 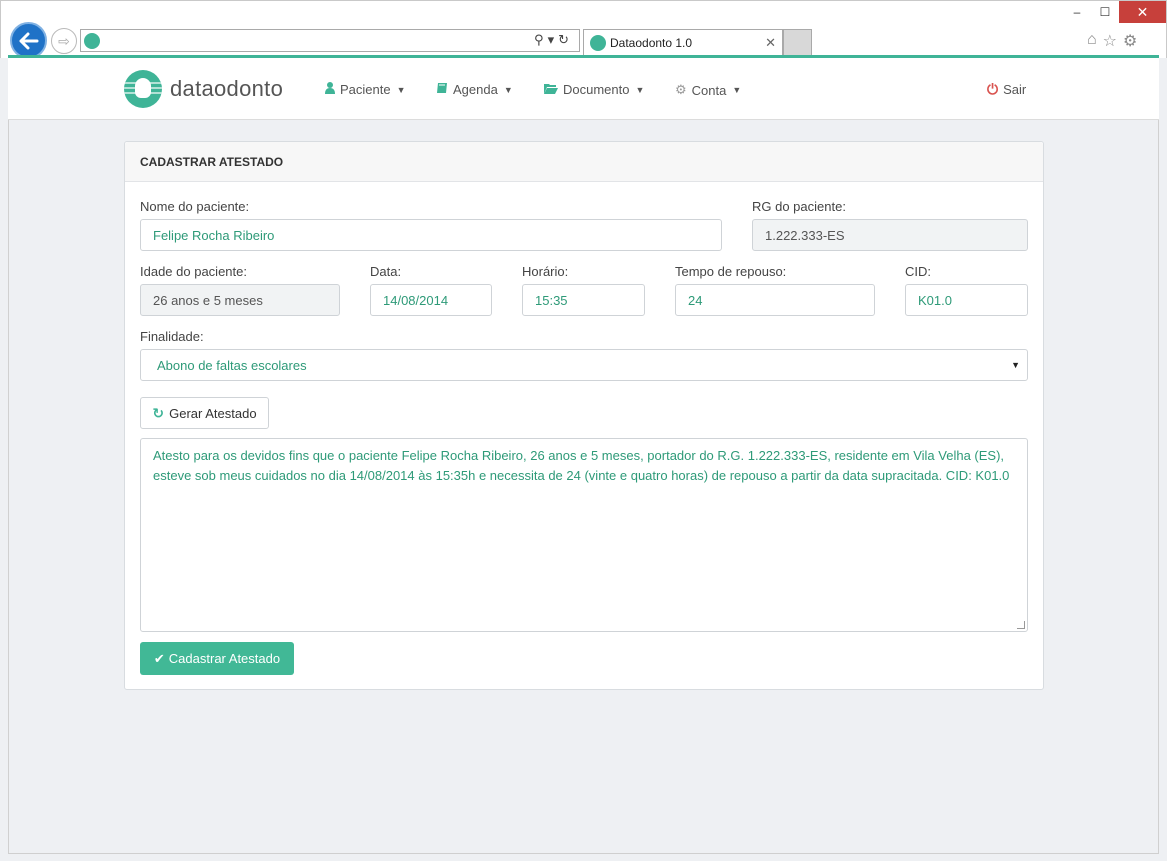 I want to click on logout-label: Sair, so click(x=1015, y=89).